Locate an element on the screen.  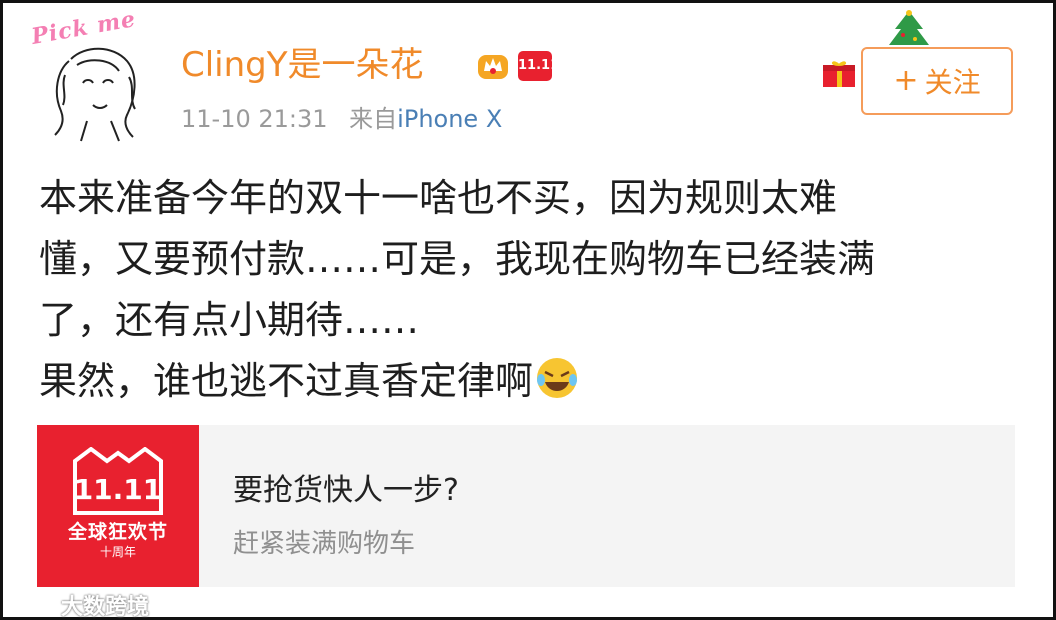
avatar: Pick me is located at coordinates (91, 74).